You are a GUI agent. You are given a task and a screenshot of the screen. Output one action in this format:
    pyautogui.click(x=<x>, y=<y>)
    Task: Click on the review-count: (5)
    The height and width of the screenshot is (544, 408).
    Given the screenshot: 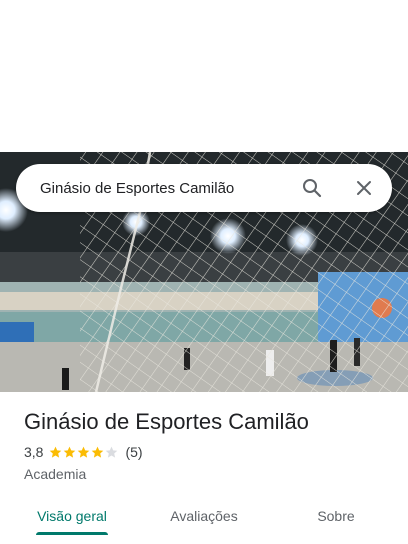 What is the action you would take?
    pyautogui.click(x=133, y=452)
    